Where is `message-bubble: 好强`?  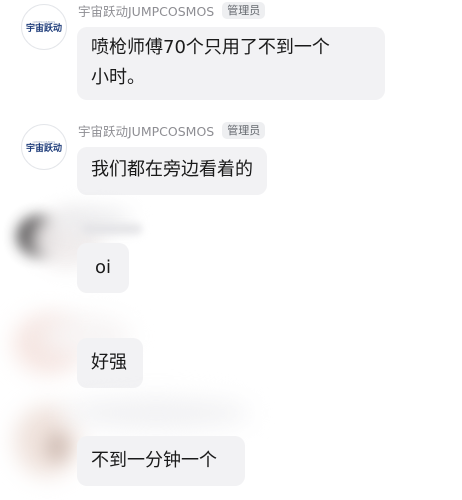
message-bubble: 好强 is located at coordinates (110, 363).